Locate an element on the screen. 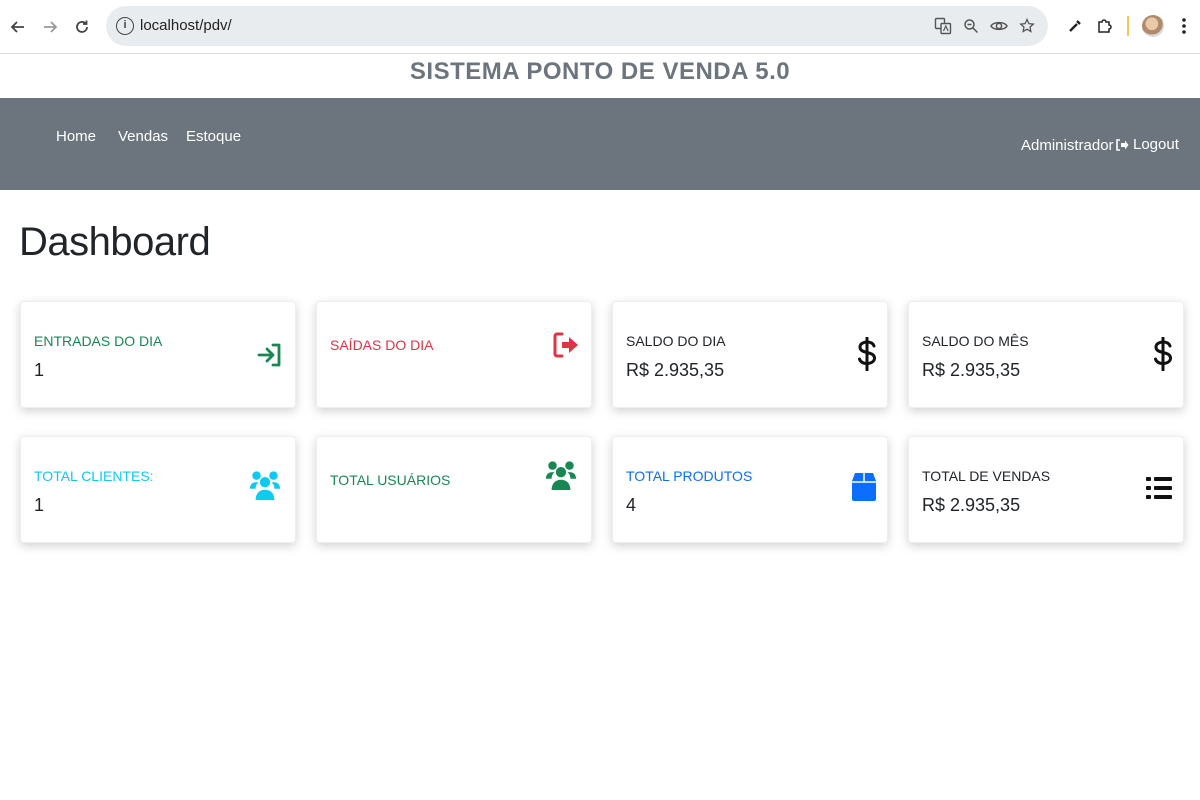  list-icon is located at coordinates (1159, 488).